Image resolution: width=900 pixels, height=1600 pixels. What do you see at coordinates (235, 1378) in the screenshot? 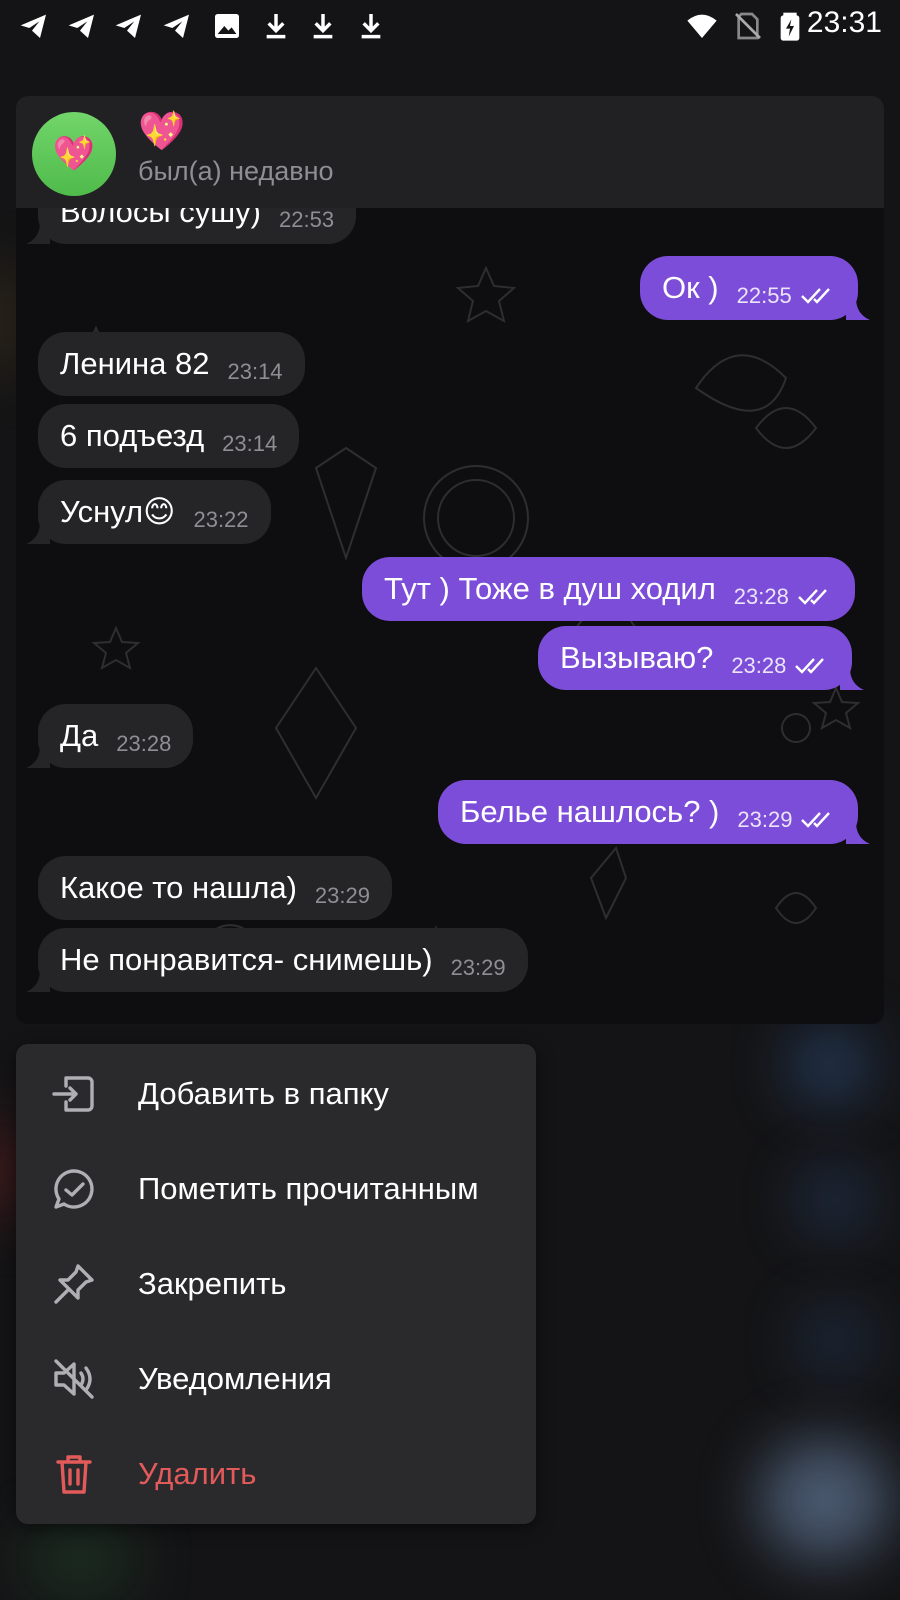
I see `menu-label: Уведомления` at bounding box center [235, 1378].